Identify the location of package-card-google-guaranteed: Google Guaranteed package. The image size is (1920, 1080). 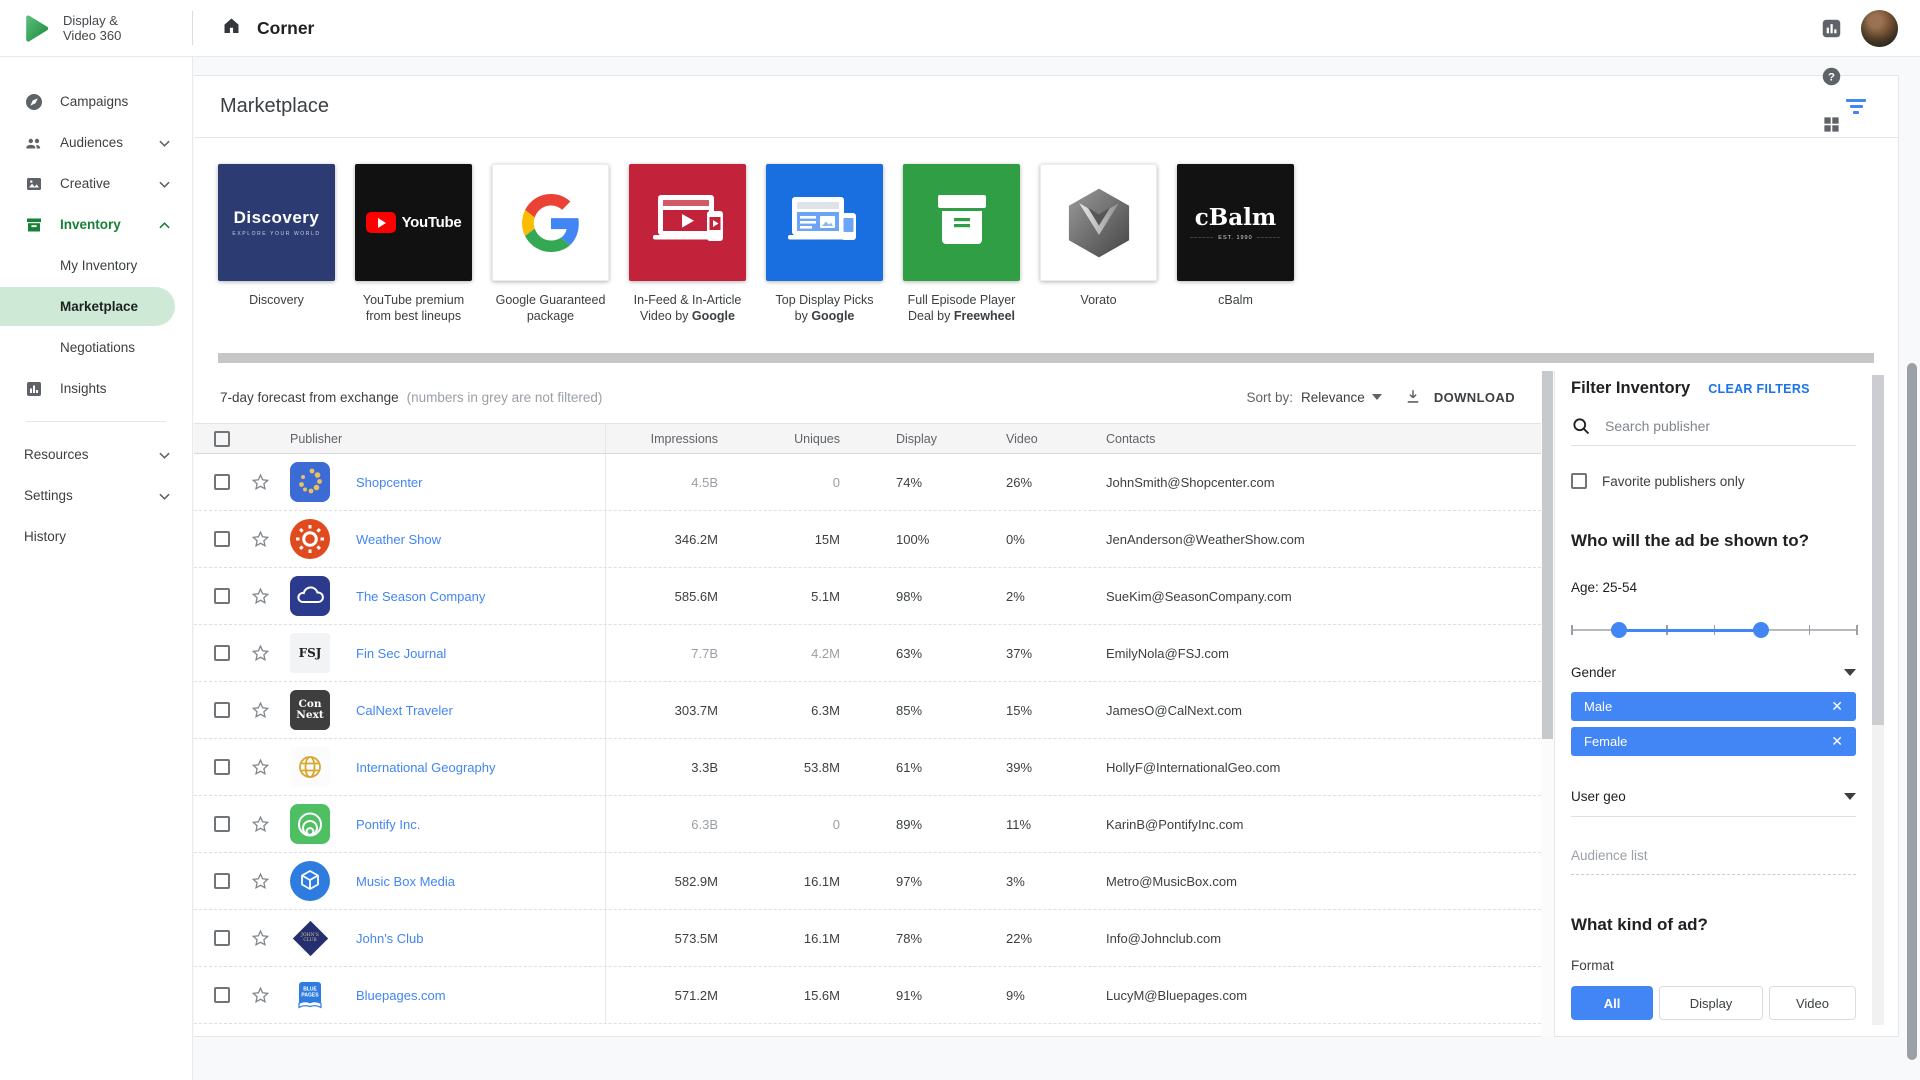
(550, 258).